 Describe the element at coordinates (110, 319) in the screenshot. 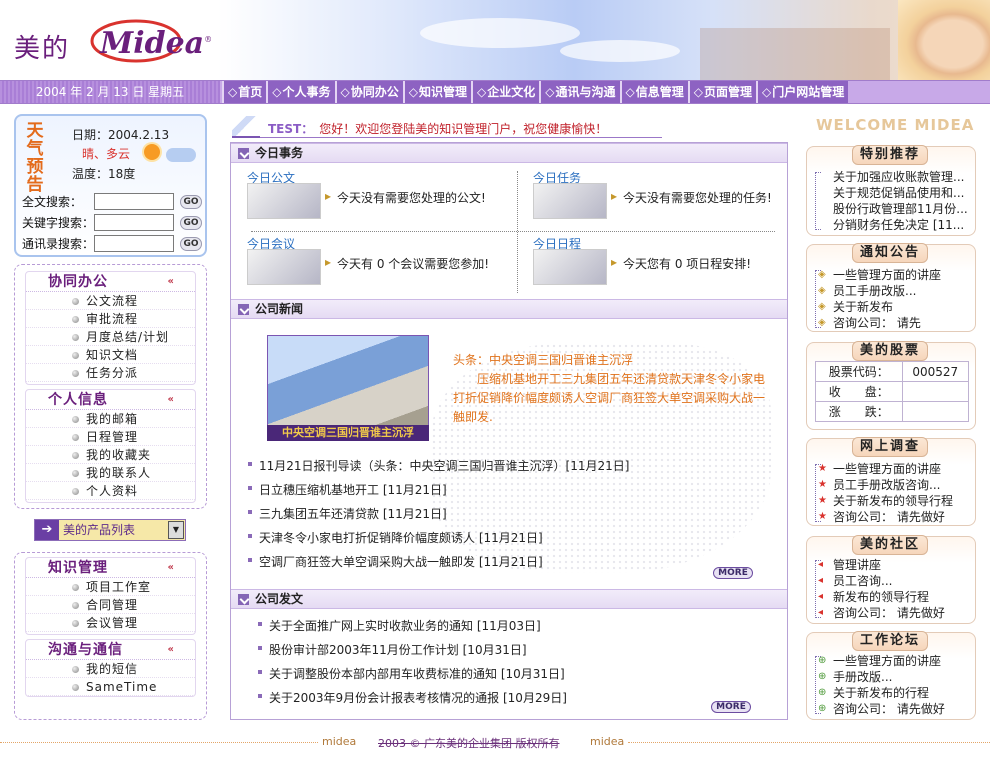

I see `menu-item-approval-flow: 审批流程` at that location.